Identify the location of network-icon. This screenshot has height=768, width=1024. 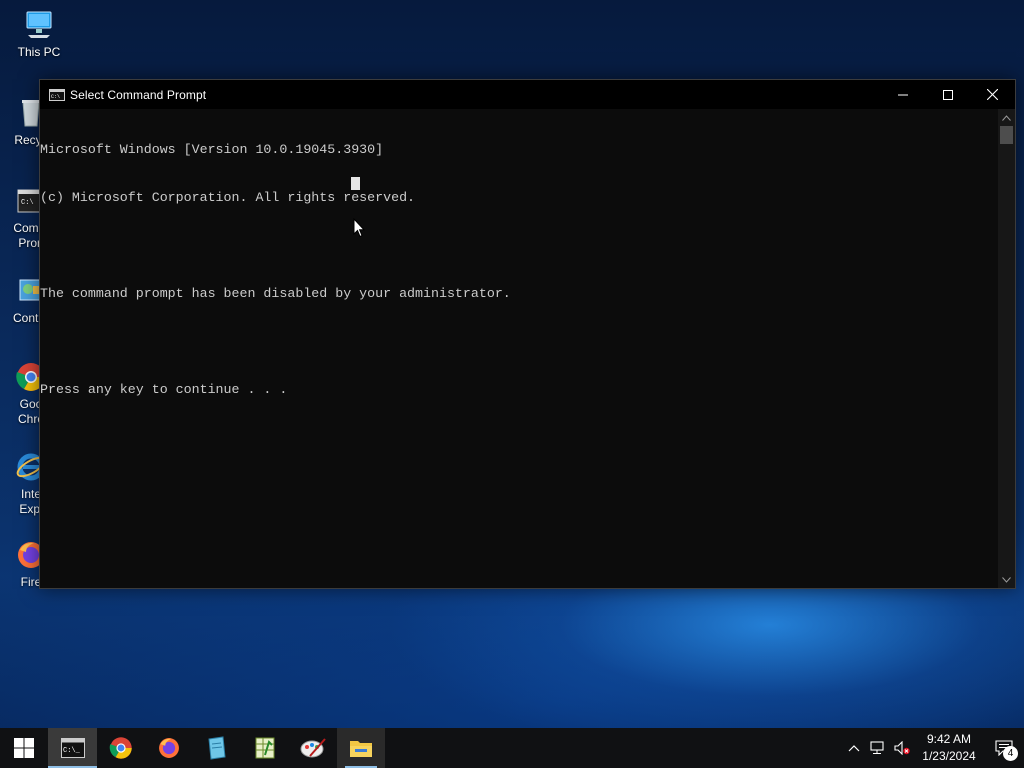
(877, 747).